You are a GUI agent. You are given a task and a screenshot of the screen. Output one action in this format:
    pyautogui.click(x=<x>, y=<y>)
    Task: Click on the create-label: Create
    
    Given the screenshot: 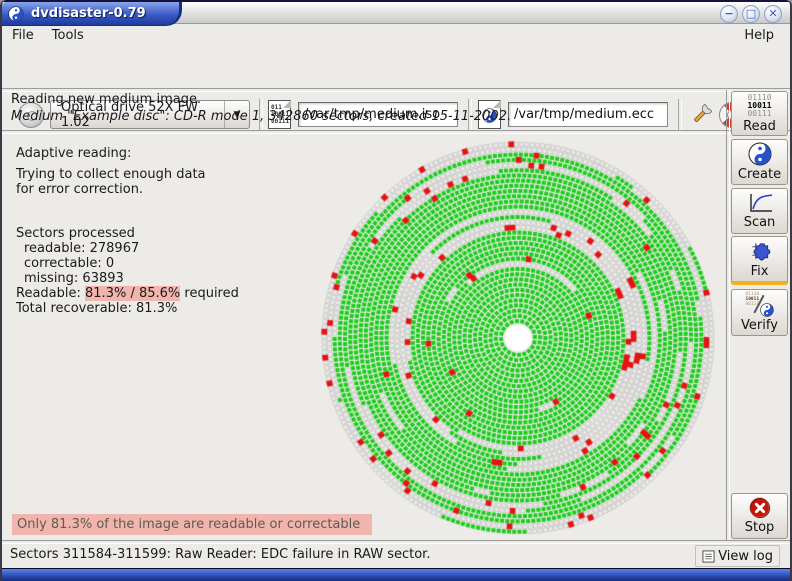 What is the action you would take?
    pyautogui.click(x=759, y=174)
    